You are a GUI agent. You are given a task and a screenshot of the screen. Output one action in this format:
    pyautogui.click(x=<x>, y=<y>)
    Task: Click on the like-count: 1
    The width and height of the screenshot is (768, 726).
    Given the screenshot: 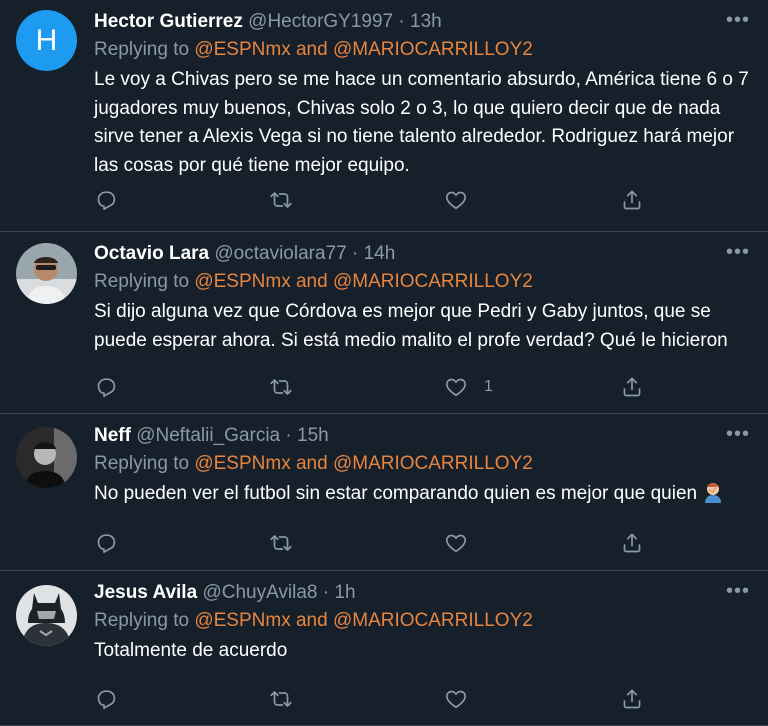 What is the action you would take?
    pyautogui.click(x=488, y=386)
    